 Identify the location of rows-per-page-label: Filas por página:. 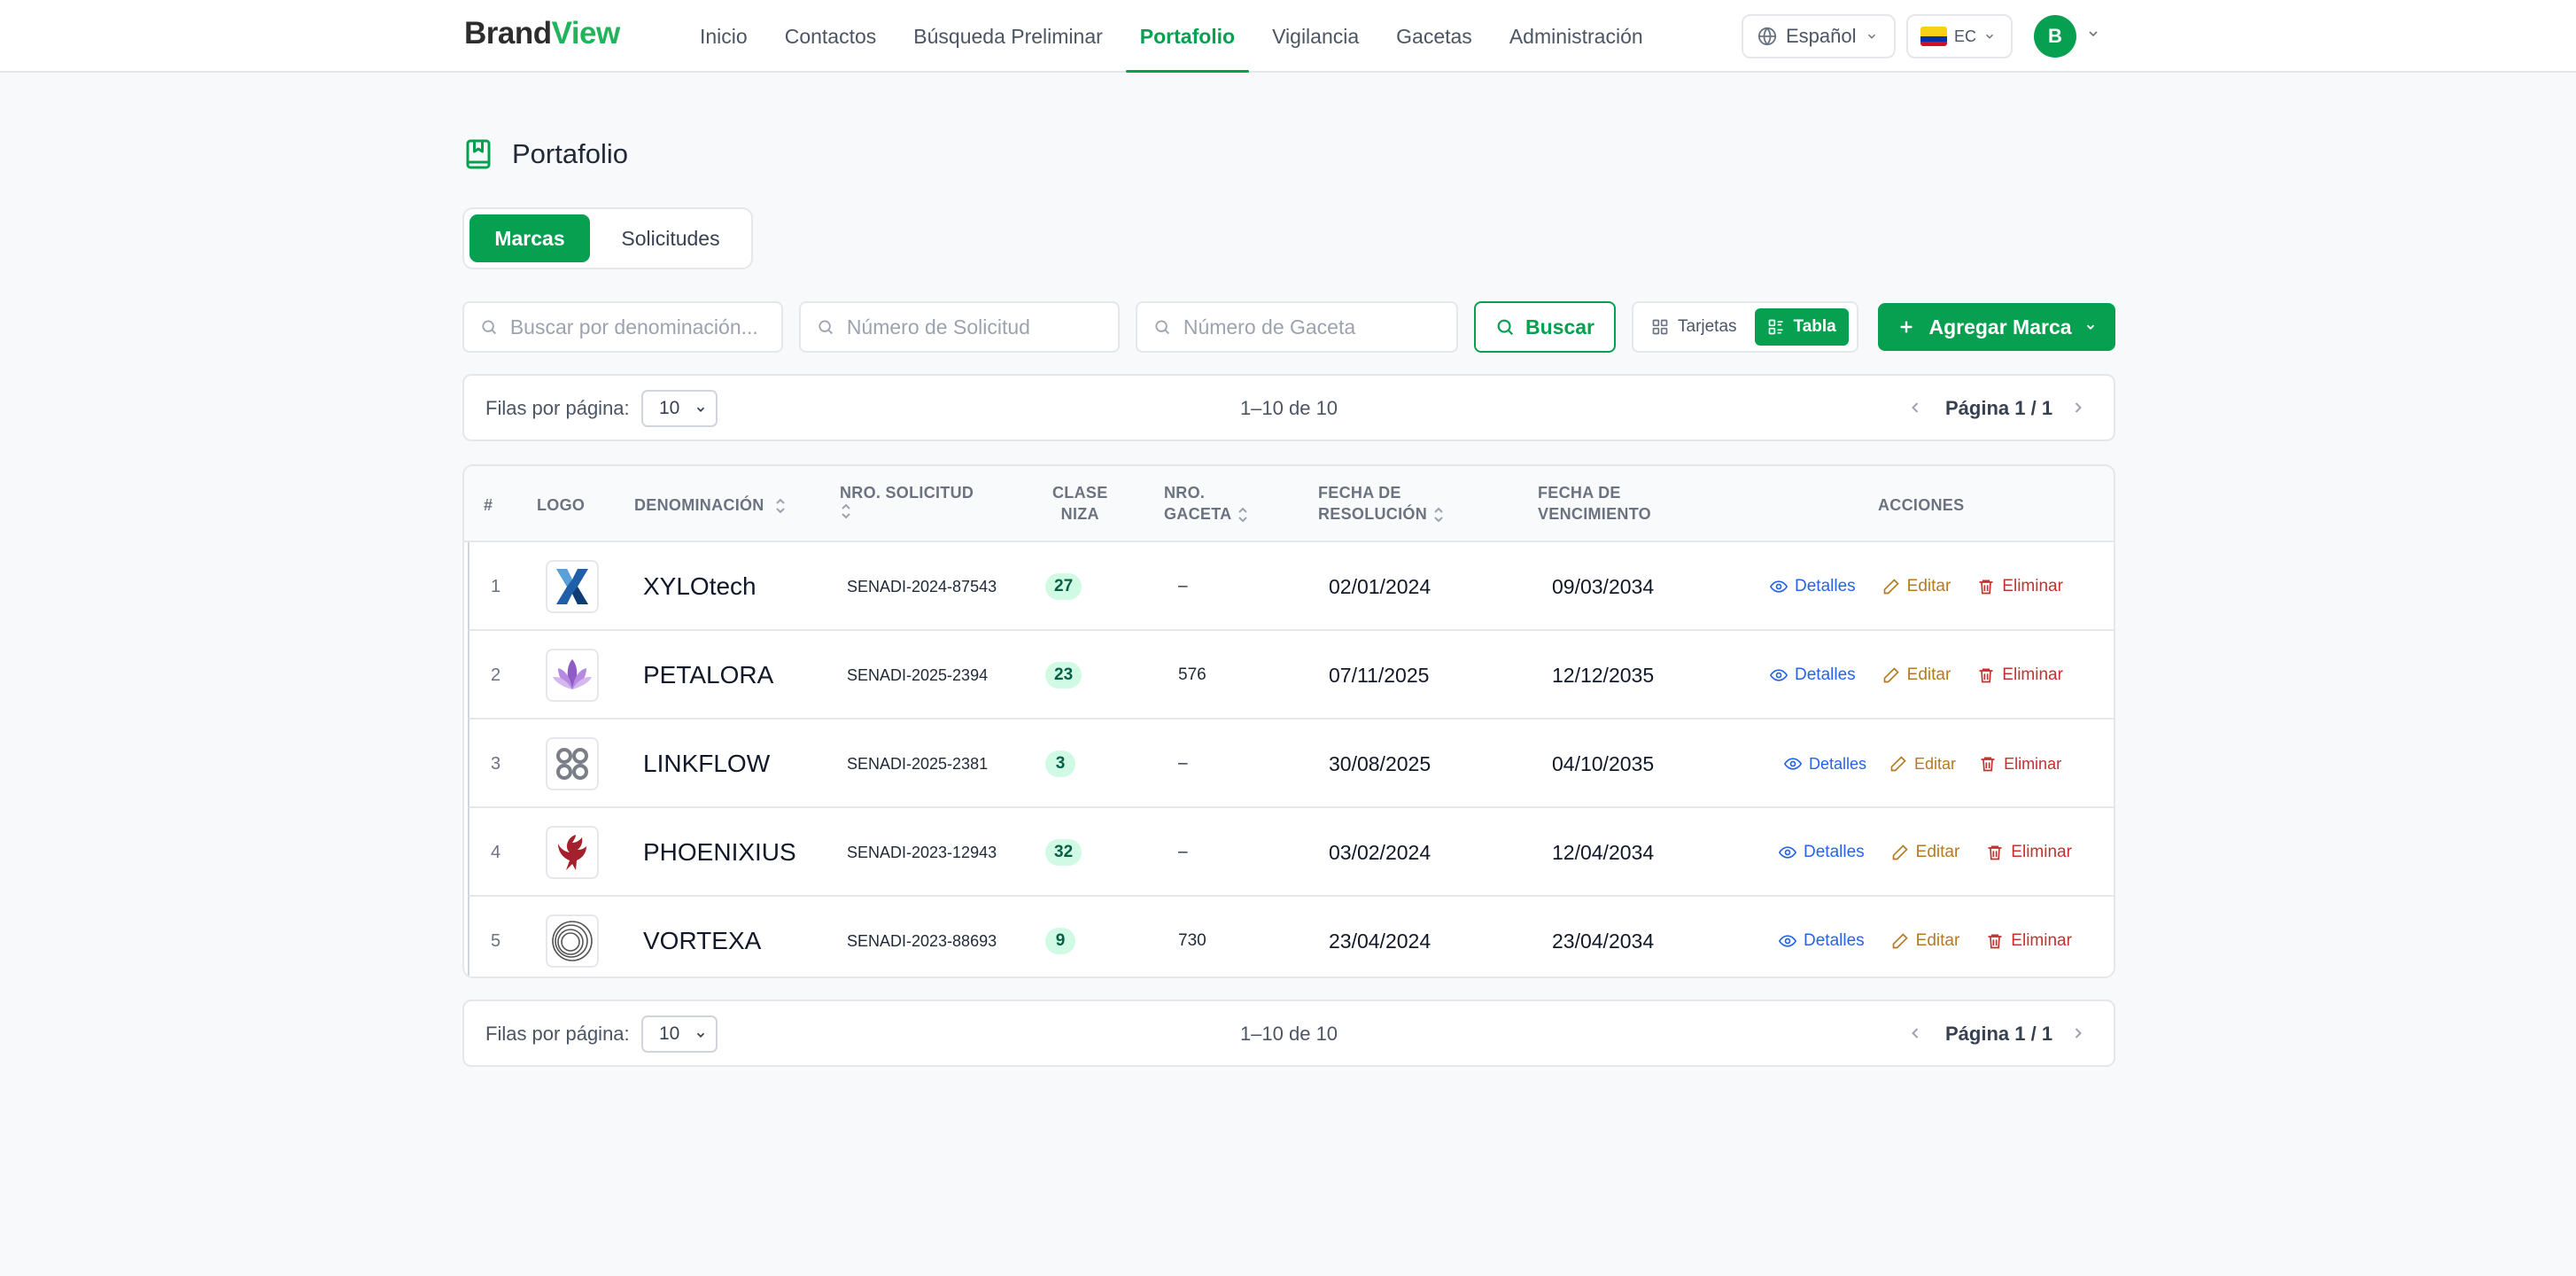
(557, 1034).